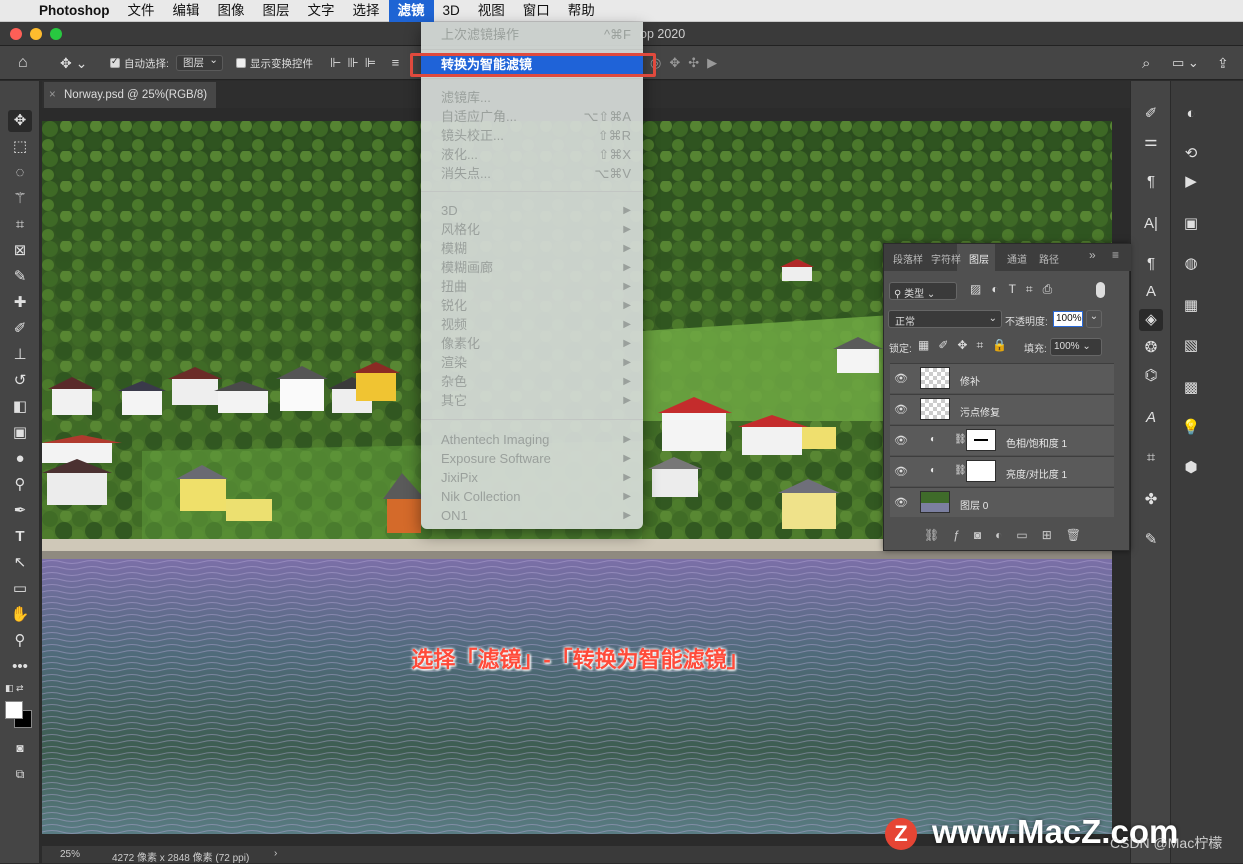 The image size is (1243, 864). I want to click on history-brush-panel-icon: ✐, so click(1151, 114).